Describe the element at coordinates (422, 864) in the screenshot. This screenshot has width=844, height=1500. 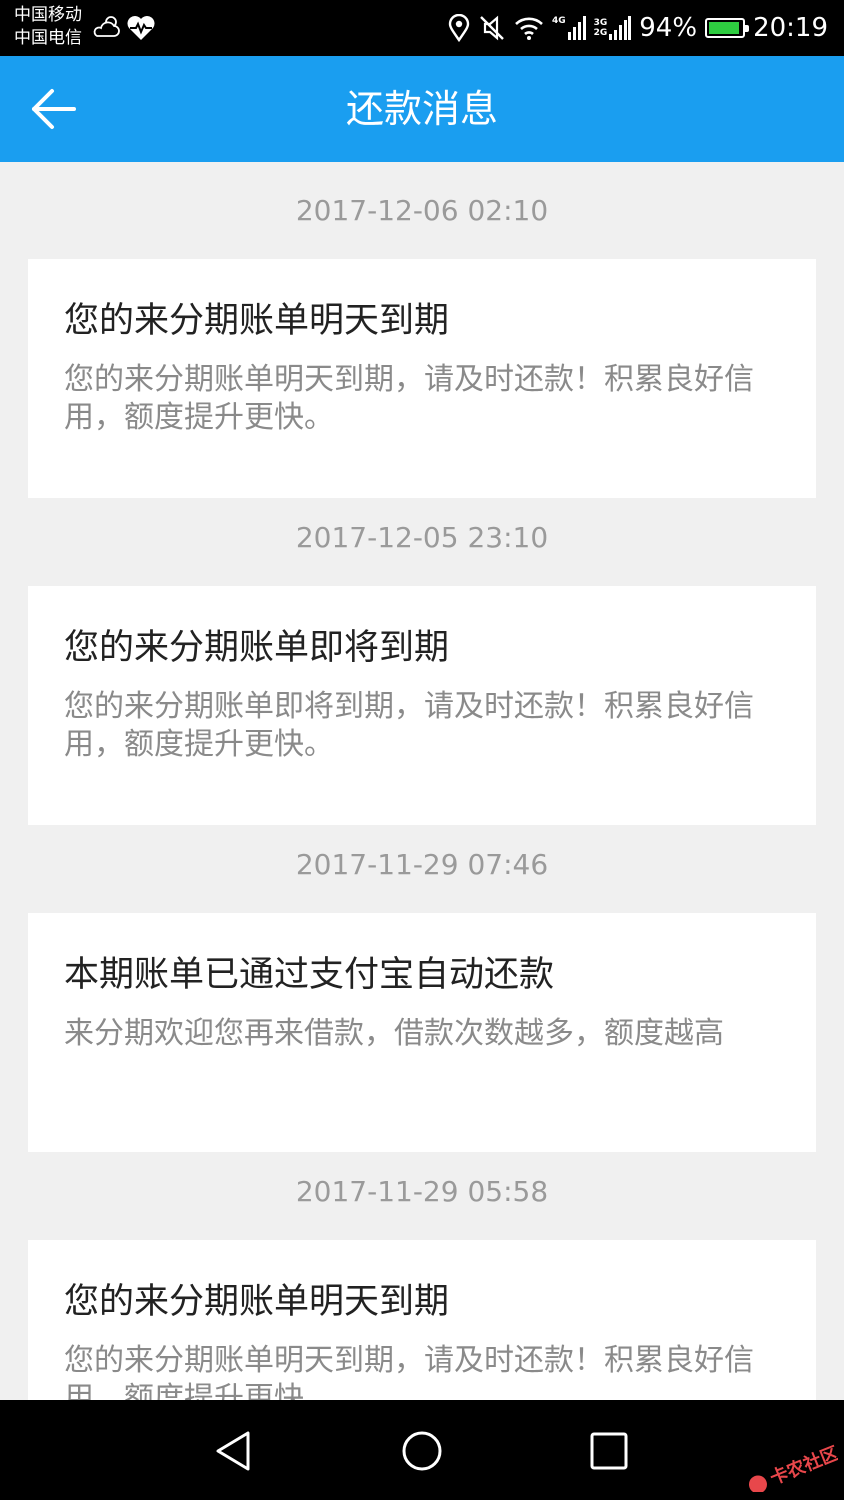
I see `message-time: 2017-11-29 07:46` at that location.